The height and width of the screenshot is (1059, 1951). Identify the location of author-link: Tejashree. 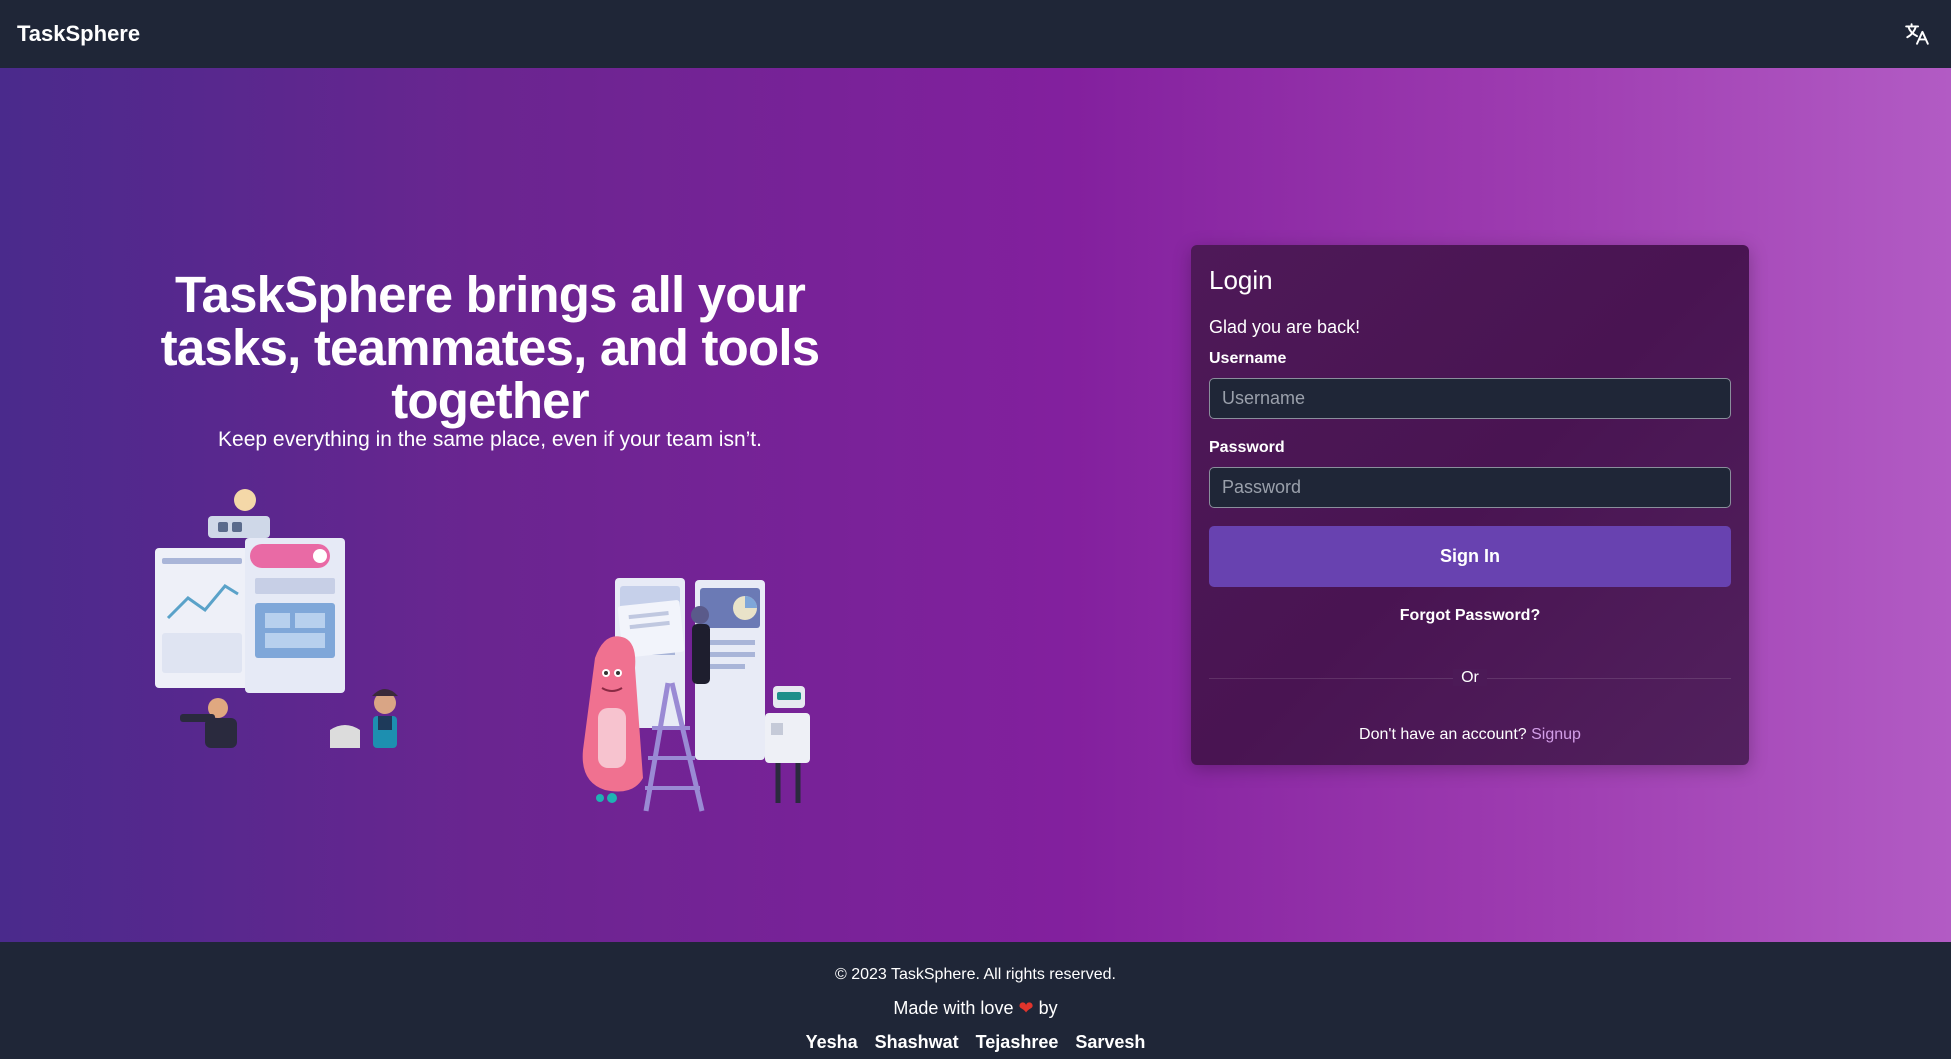
(1017, 1042).